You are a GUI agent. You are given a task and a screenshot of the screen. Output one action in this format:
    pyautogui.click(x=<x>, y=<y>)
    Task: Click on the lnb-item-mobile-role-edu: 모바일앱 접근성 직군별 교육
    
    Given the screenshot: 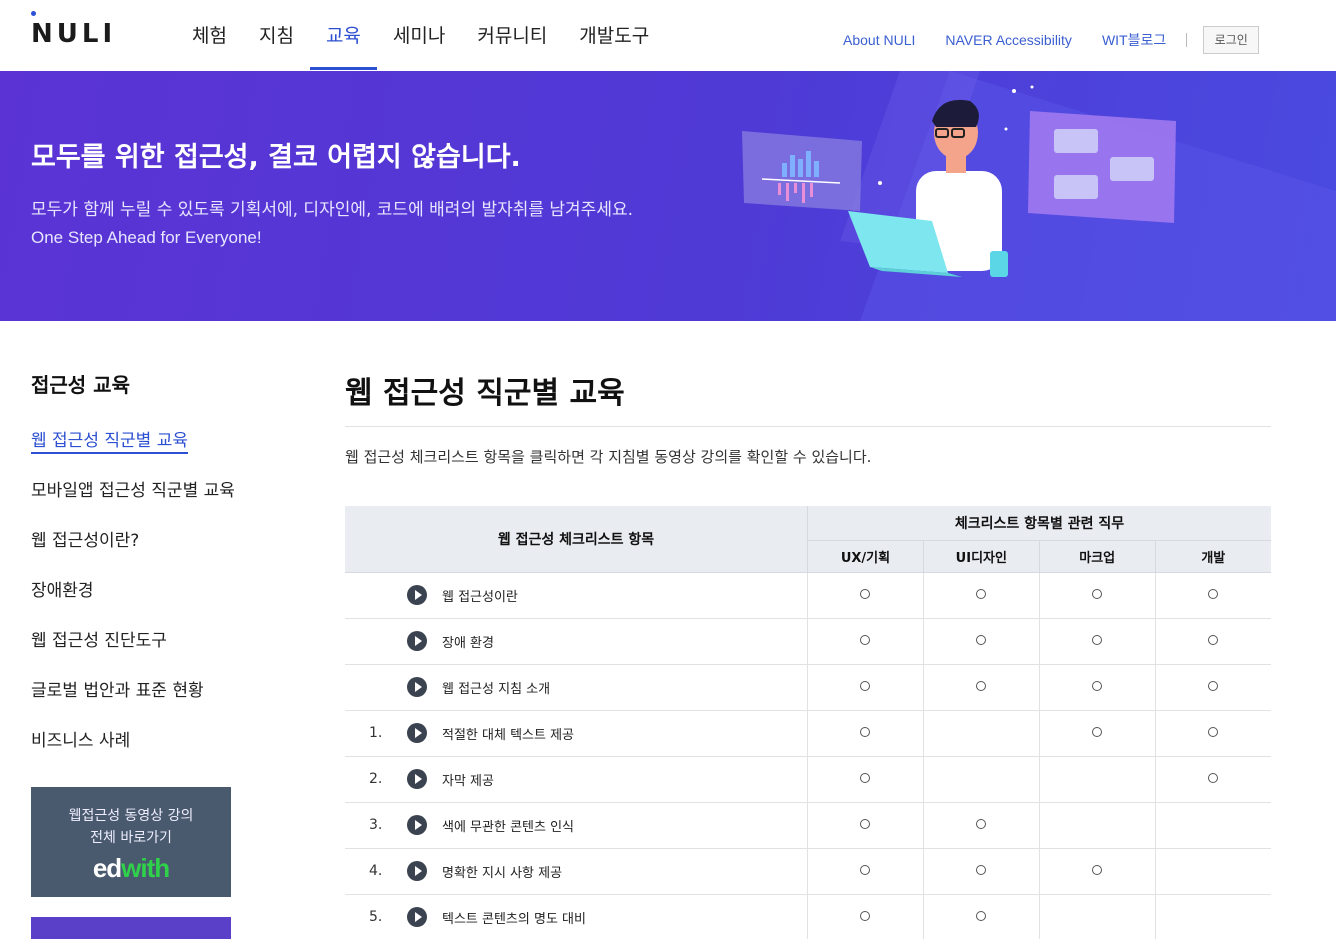 What is the action you would take?
    pyautogui.click(x=133, y=501)
    